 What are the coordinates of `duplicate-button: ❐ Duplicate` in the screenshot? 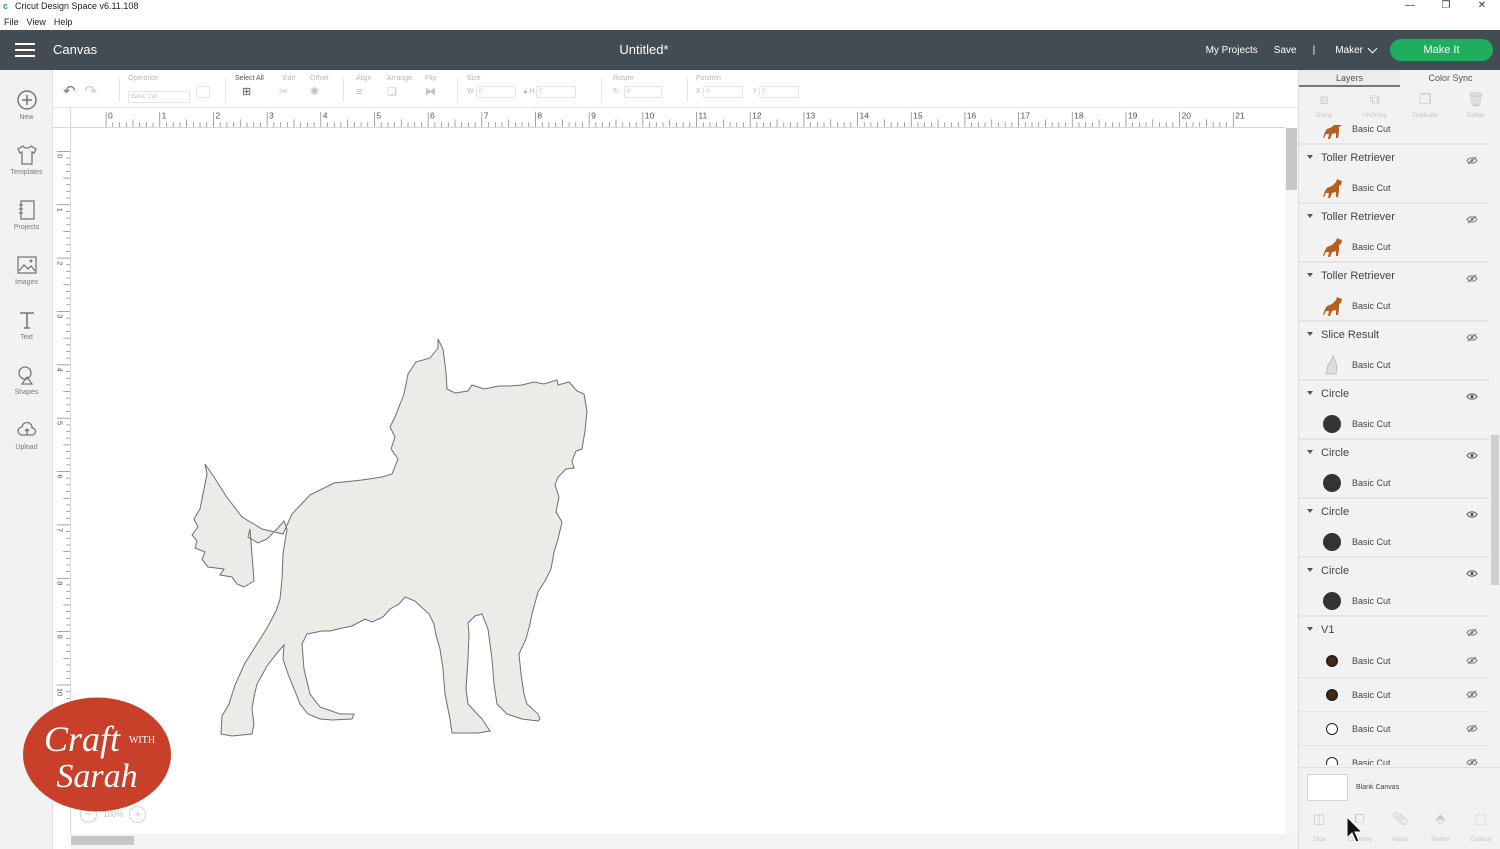 It's located at (1425, 106).